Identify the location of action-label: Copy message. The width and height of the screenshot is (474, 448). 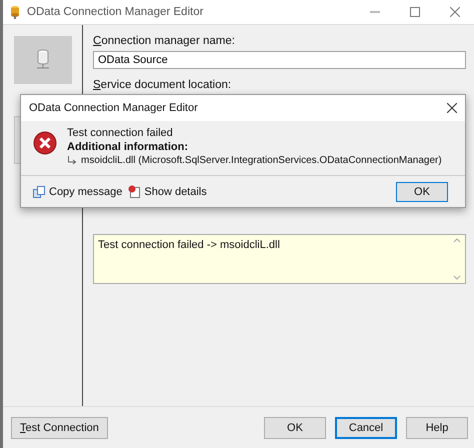
(85, 192).